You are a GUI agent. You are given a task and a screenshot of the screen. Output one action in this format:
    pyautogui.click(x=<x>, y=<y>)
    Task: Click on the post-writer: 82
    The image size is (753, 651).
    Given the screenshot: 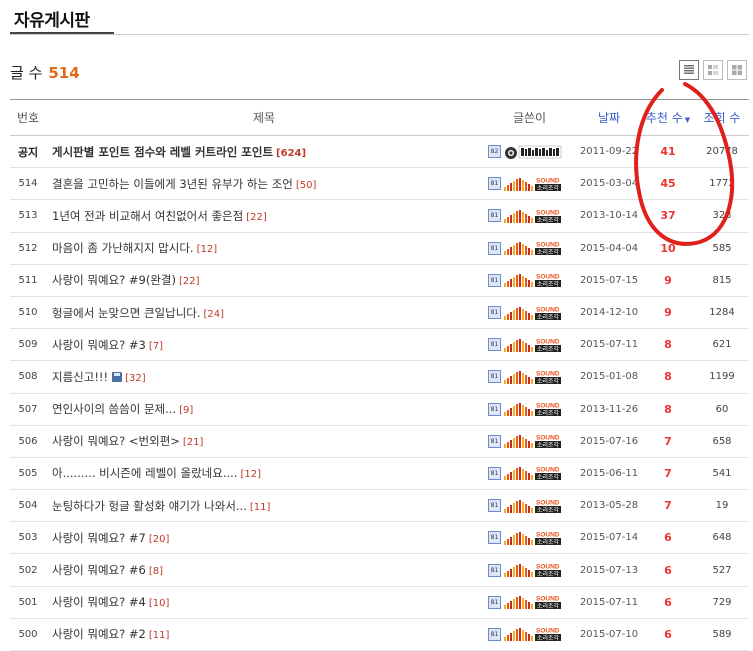 What is the action you would take?
    pyautogui.click(x=529, y=152)
    